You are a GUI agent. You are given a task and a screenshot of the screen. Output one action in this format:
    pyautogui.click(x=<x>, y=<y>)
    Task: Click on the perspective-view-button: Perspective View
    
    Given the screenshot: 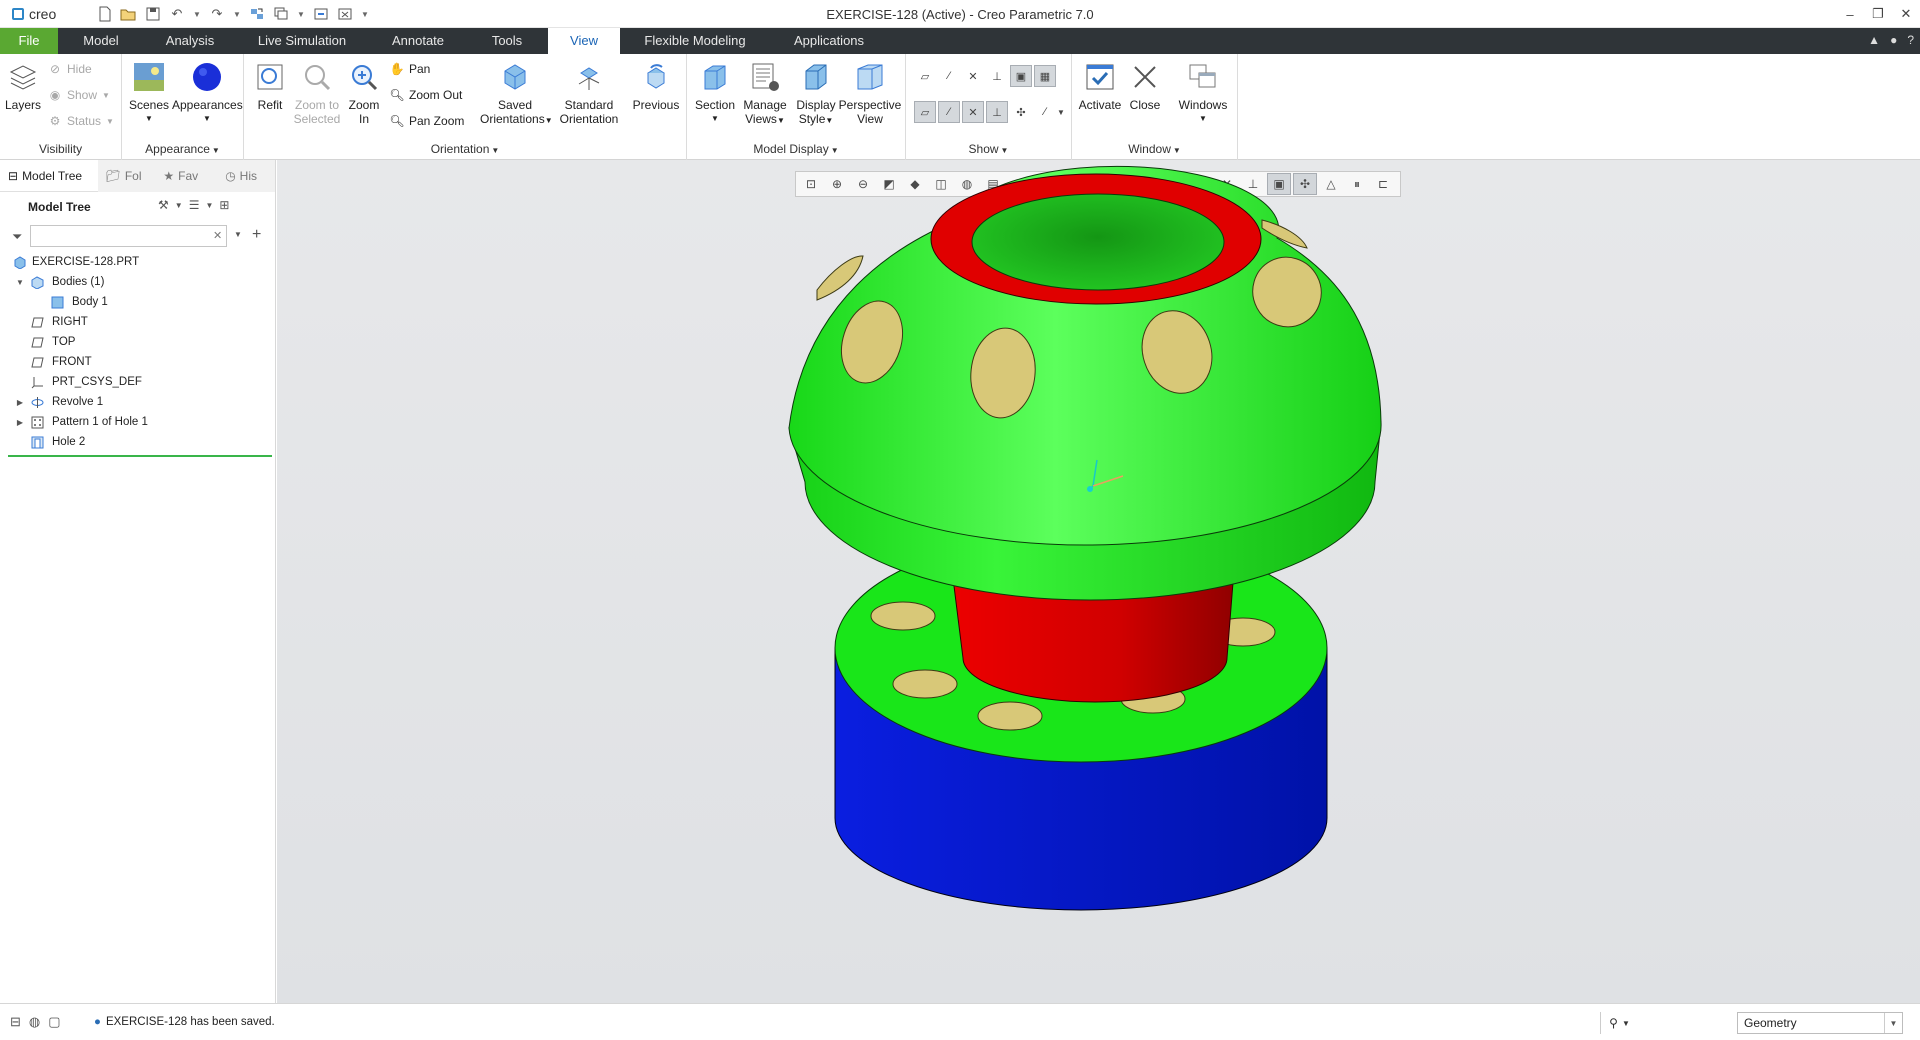 What is the action you would take?
    pyautogui.click(x=870, y=93)
    